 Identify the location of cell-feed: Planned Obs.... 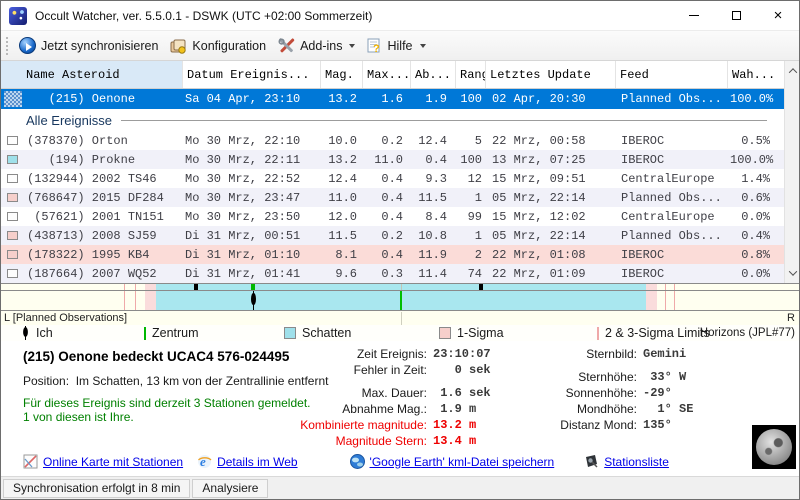
(671, 235).